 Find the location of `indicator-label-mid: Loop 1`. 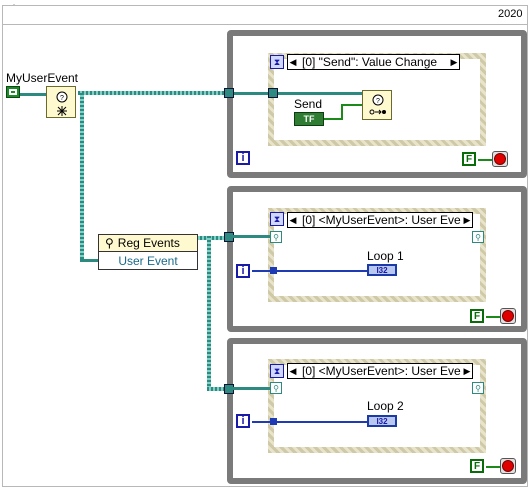

indicator-label-mid: Loop 1 is located at coordinates (385, 256).